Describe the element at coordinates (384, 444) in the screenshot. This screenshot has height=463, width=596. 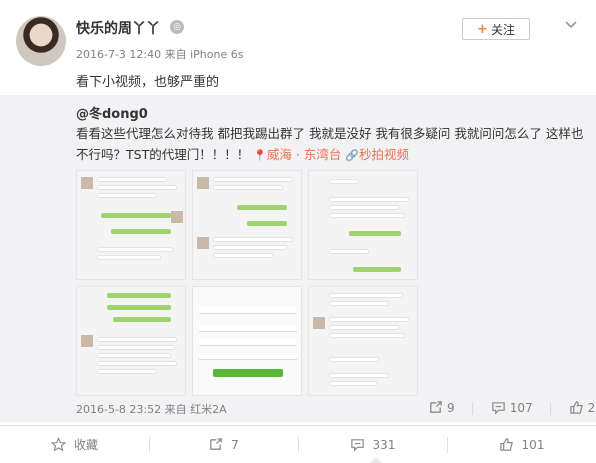
I see `comment-count: 331` at that location.